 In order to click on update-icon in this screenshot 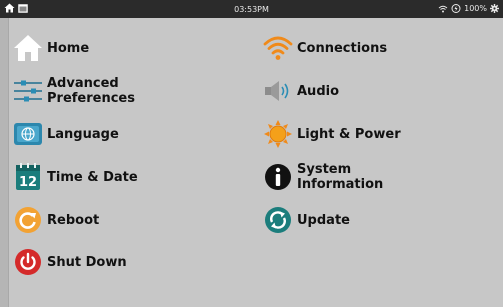, I will do `click(278, 220)`.